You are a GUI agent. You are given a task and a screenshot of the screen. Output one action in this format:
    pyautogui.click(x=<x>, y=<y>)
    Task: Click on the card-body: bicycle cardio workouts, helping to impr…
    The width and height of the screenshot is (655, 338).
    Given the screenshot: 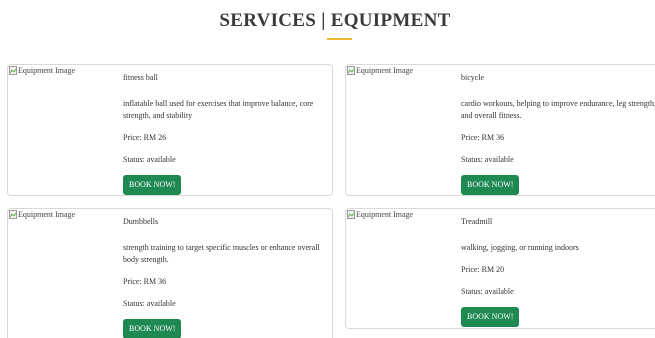 What is the action you would take?
    pyautogui.click(x=558, y=133)
    